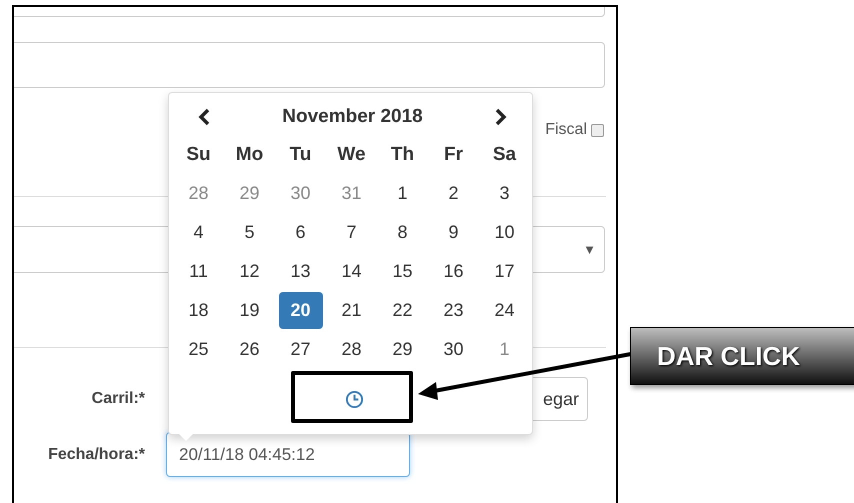 The width and height of the screenshot is (854, 503). What do you see at coordinates (501, 117) in the screenshot?
I see `chevron-right-icon` at bounding box center [501, 117].